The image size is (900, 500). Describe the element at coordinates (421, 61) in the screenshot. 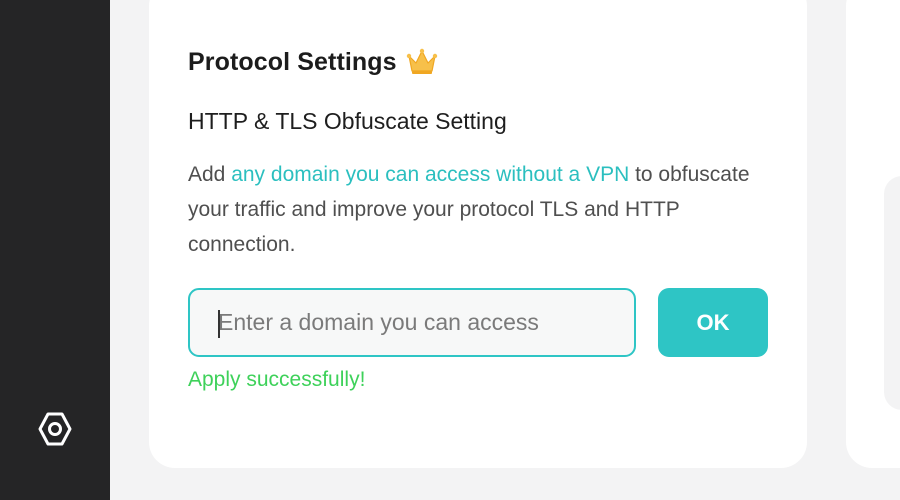

I see `crown-icon` at that location.